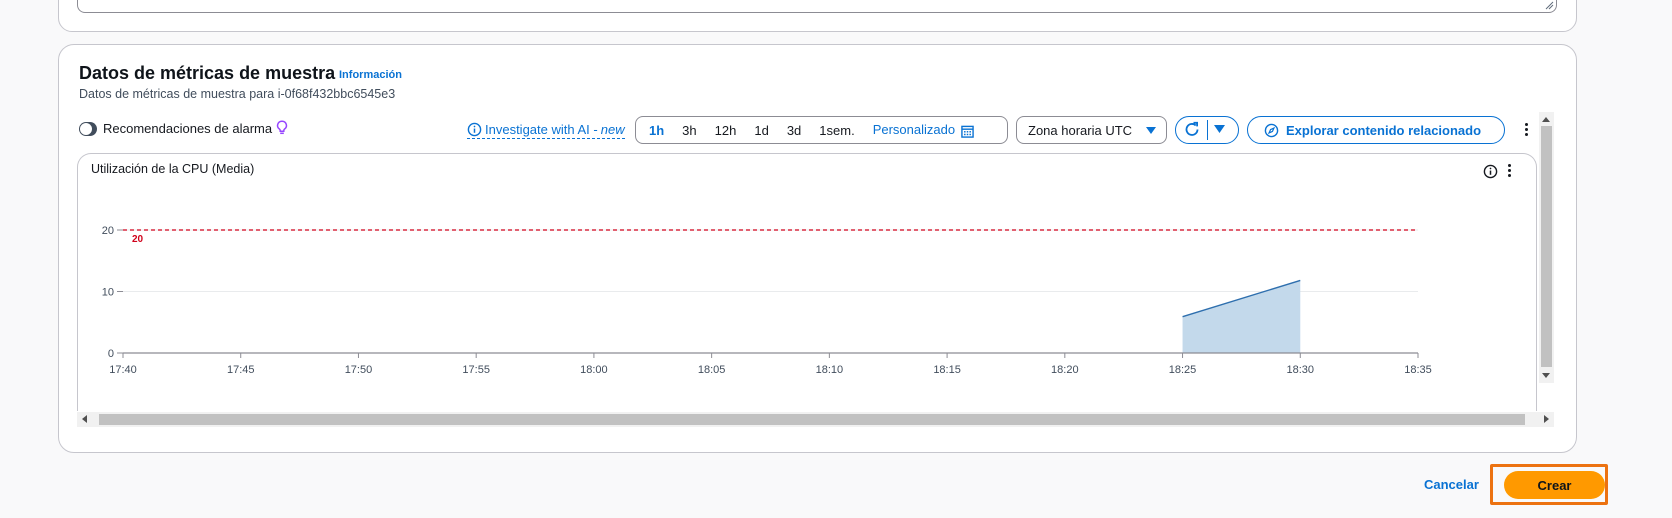  Describe the element at coordinates (1219, 129) in the screenshot. I see `refresh-options-caret-icon` at that location.